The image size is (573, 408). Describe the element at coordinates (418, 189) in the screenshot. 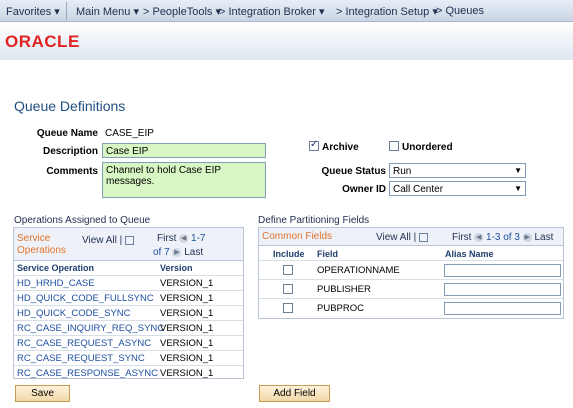

I see `owner-id-value: Call Center` at that location.